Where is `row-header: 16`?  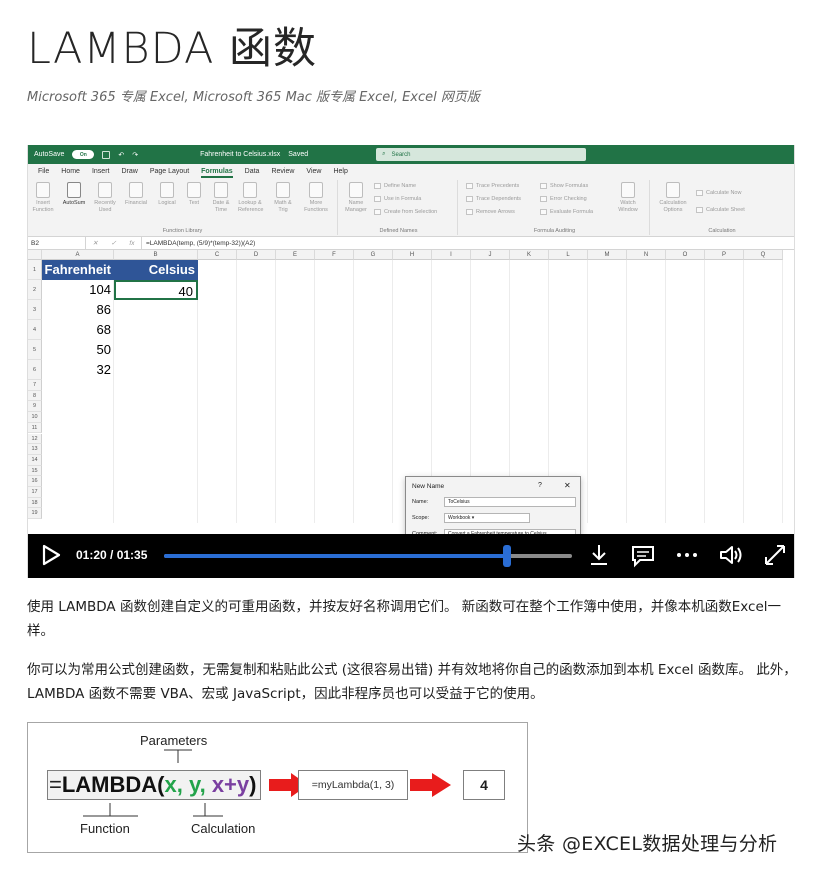 row-header: 16 is located at coordinates (35, 481).